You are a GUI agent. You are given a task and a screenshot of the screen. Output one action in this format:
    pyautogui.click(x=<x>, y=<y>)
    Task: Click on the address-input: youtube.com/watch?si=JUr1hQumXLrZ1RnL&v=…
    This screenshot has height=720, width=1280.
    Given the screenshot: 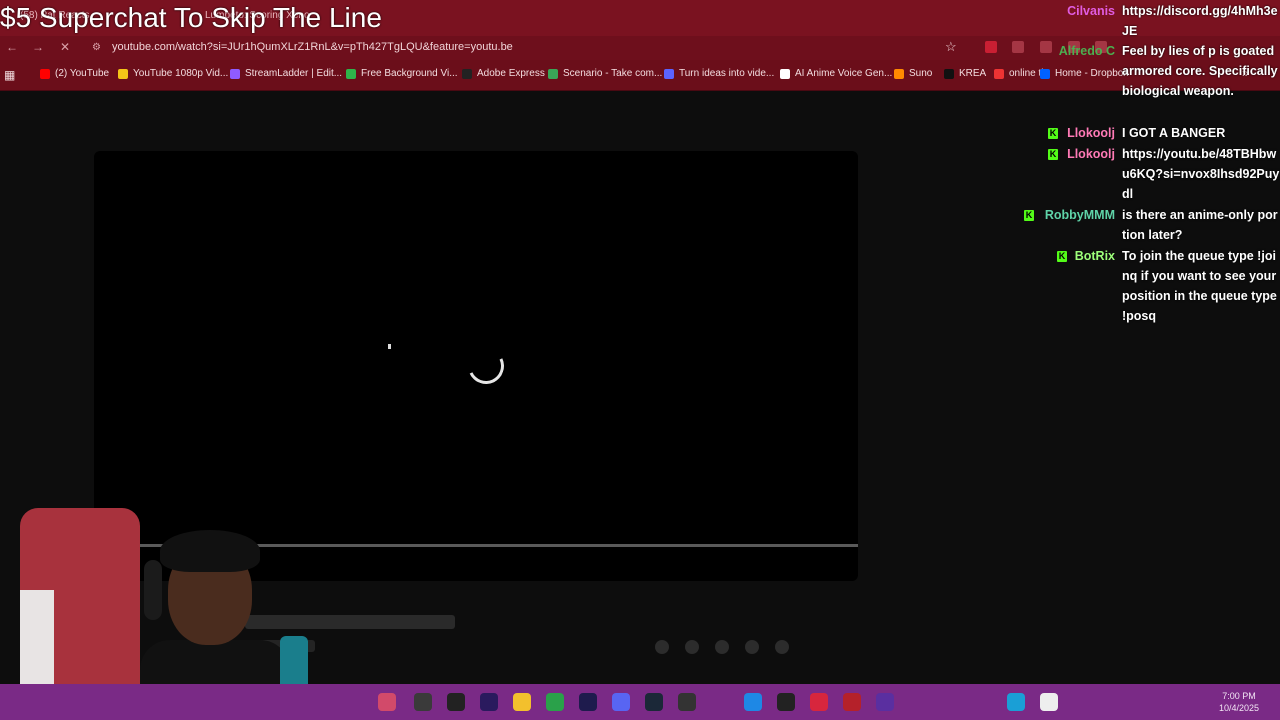 What is the action you would take?
    pyautogui.click(x=312, y=47)
    